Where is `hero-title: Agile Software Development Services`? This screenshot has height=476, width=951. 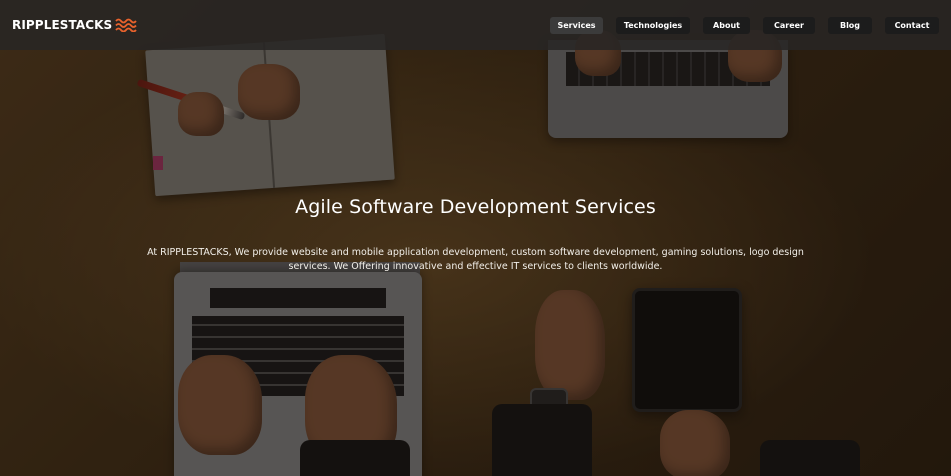 hero-title: Agile Software Development Services is located at coordinates (475, 207).